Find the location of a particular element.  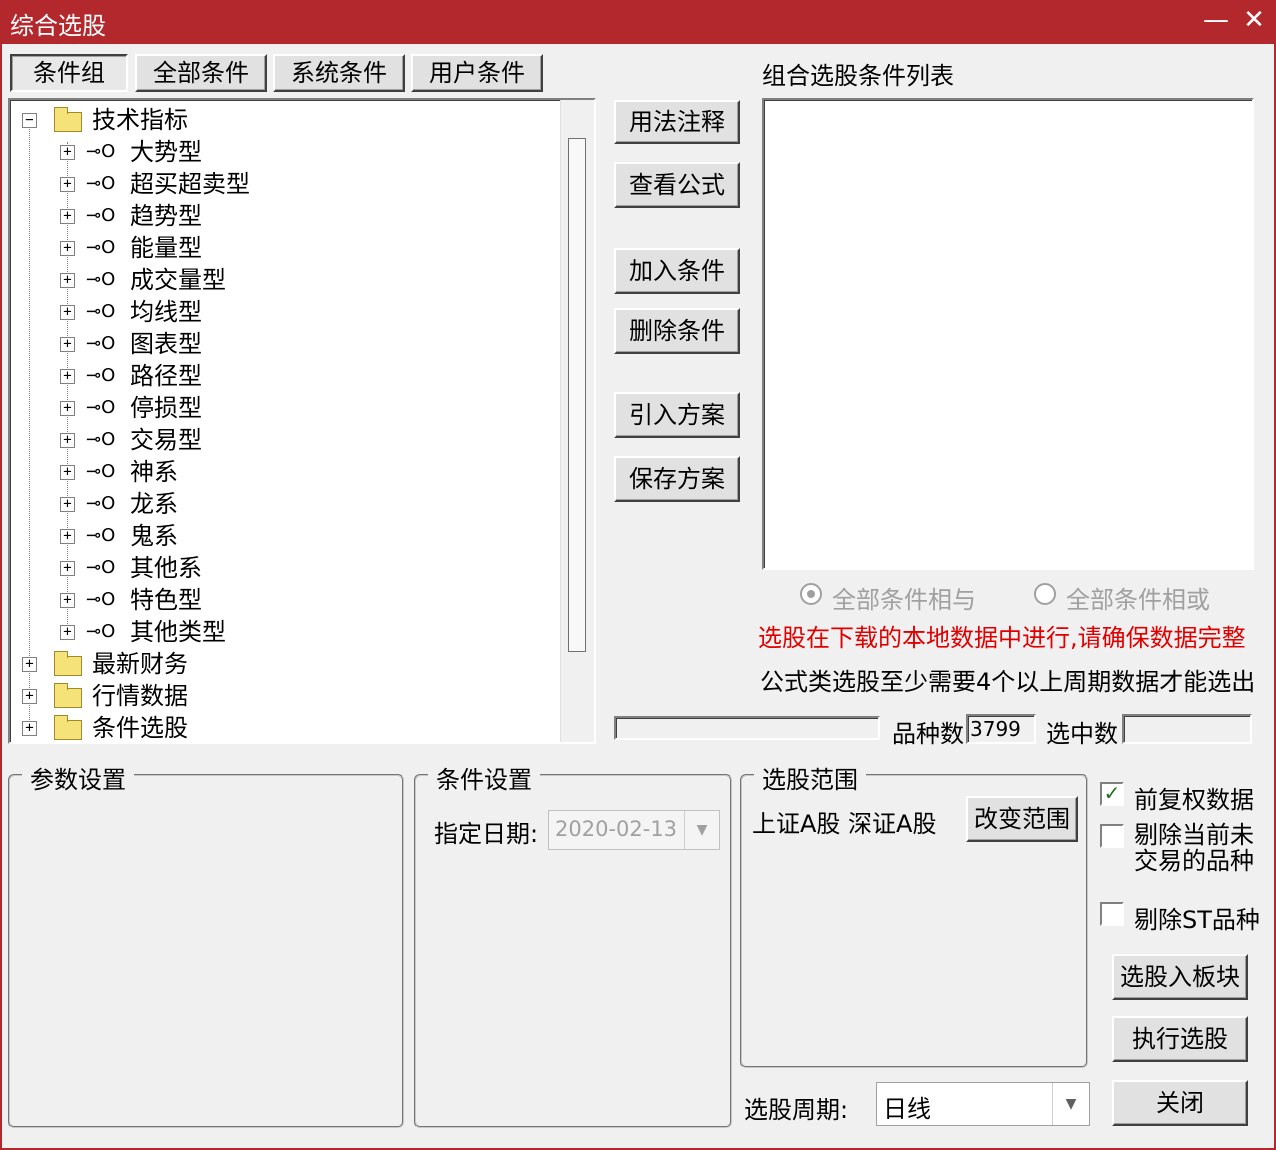

exclude-st-label: 剔除ST品种 is located at coordinates (1197, 920).